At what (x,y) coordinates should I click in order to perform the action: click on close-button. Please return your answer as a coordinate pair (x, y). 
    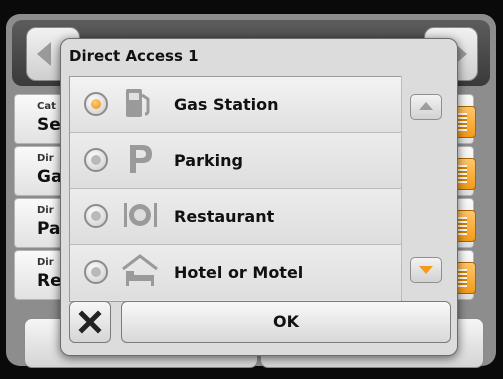
    Looking at the image, I should click on (90, 322).